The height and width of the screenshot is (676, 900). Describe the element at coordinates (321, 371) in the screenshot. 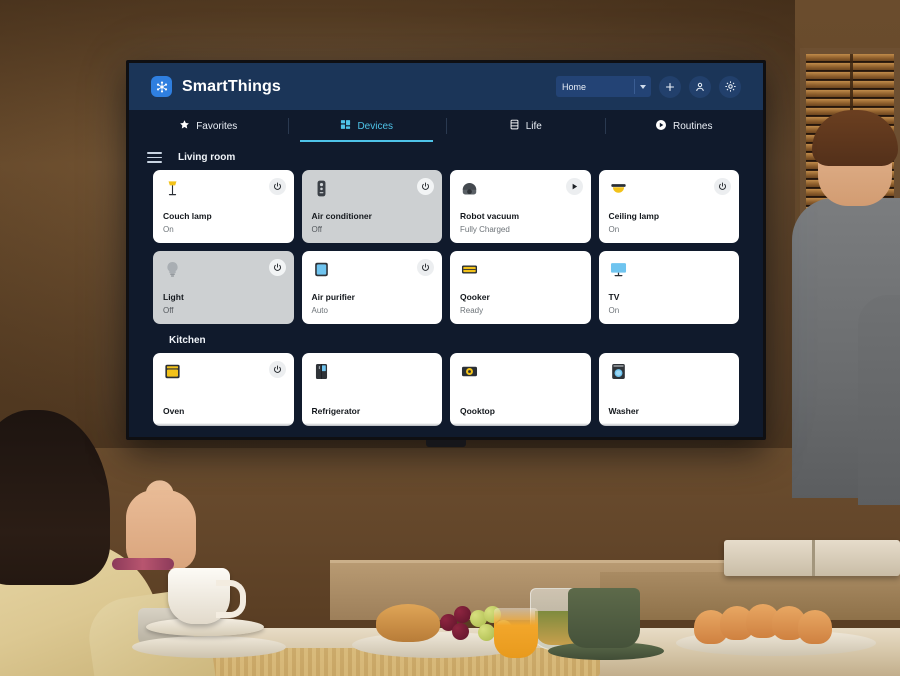

I see `refrigerator-icon` at that location.